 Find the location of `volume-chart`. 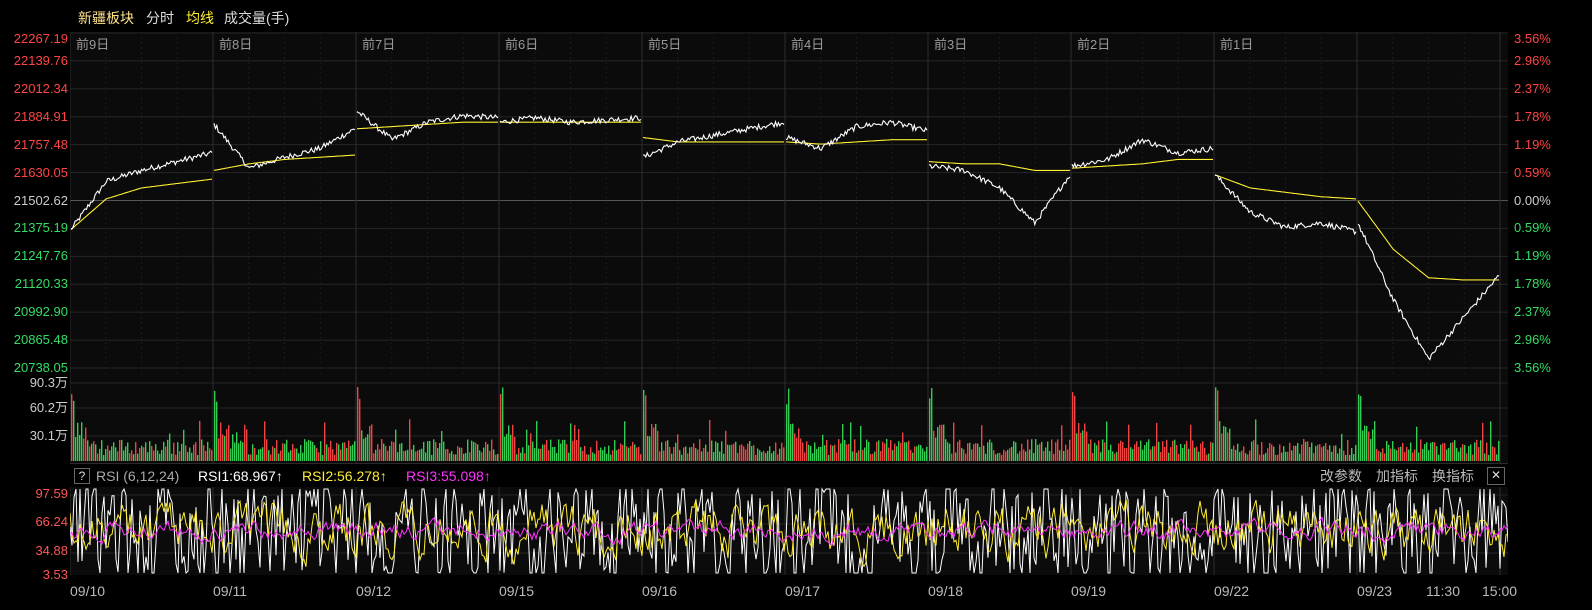

volume-chart is located at coordinates (789, 420).